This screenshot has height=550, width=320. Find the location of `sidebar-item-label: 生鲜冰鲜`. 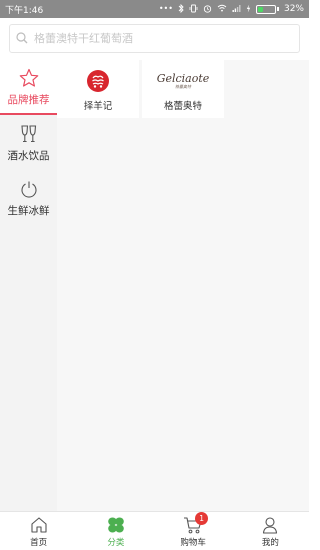

sidebar-item-label: 生鲜冰鲜 is located at coordinates (28, 210).